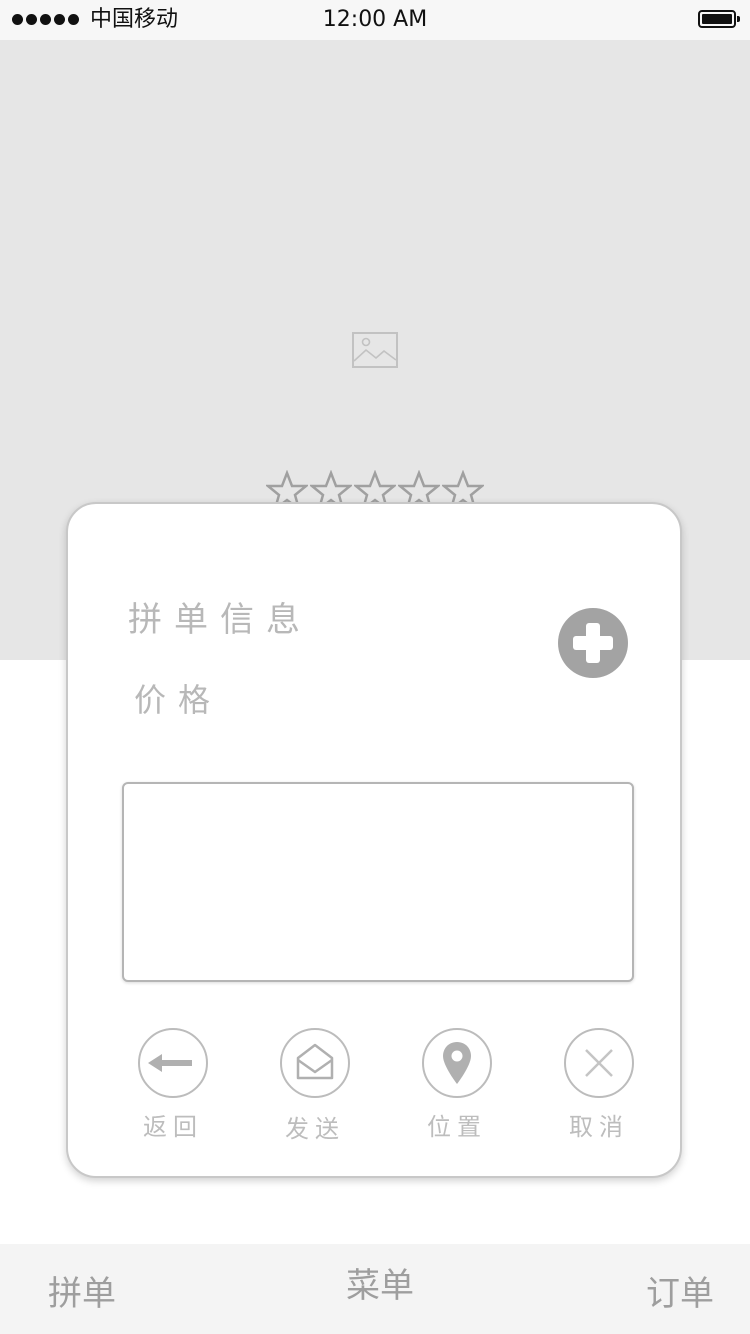 This screenshot has width=750, height=1334. I want to click on send-button: 发送, so click(315, 1088).